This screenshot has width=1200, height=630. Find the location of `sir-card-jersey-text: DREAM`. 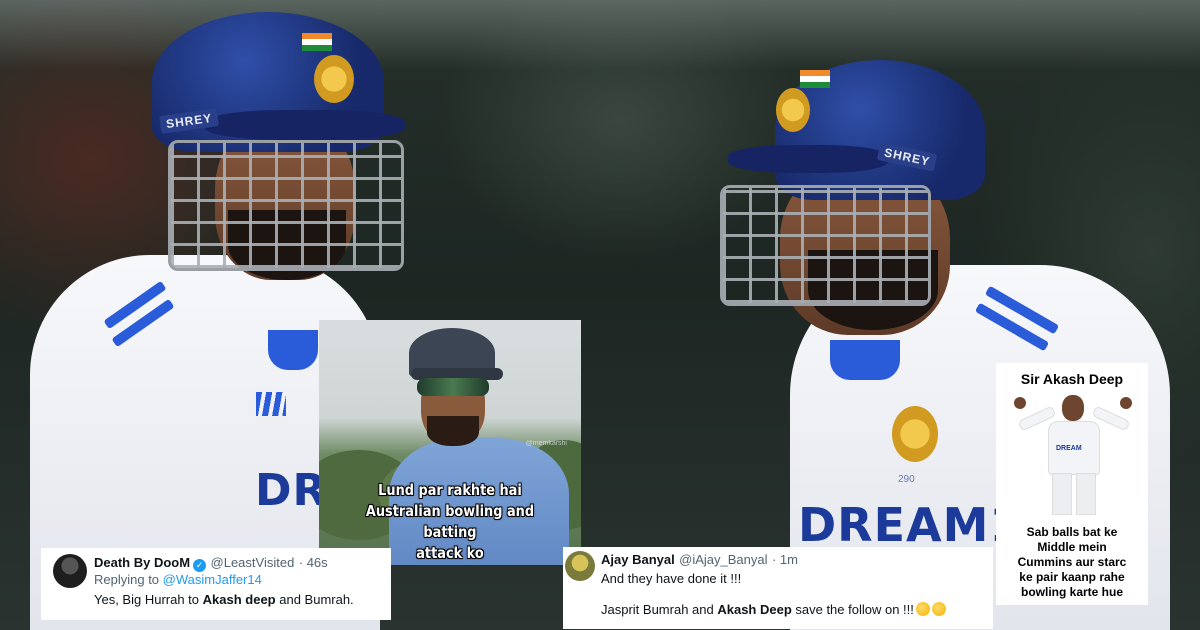

sir-card-jersey-text: DREAM is located at coordinates (1069, 448).